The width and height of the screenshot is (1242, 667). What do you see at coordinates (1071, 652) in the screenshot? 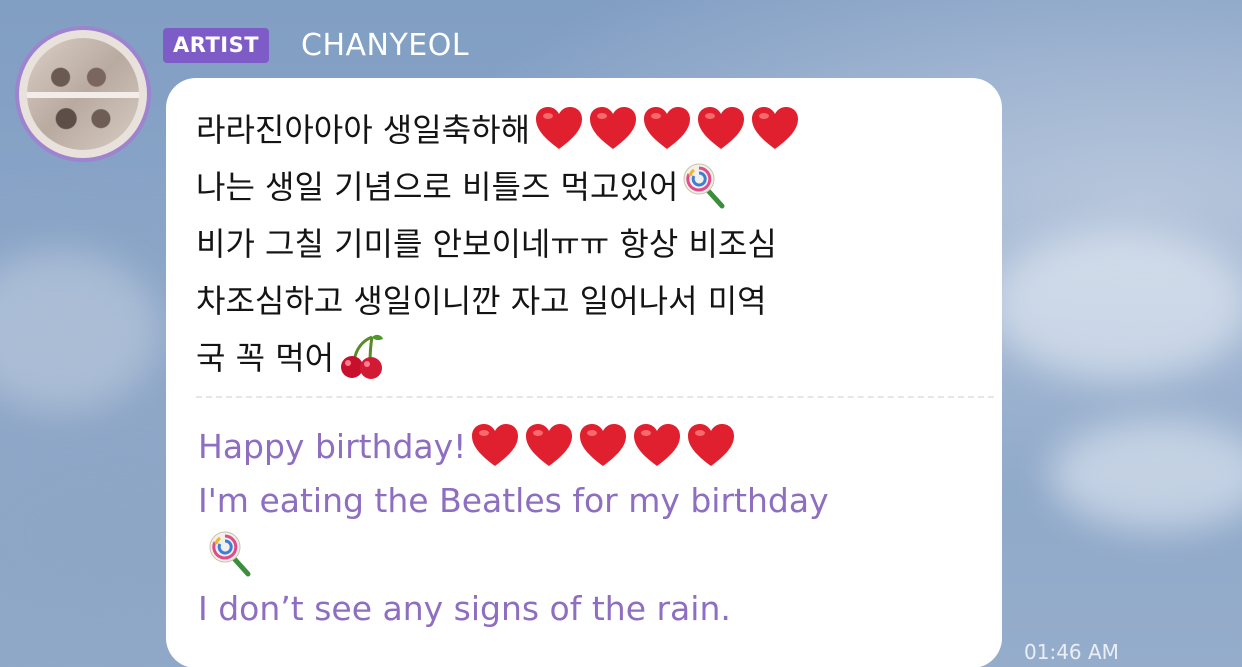
I see `message-timestamp: 01:46 AM` at bounding box center [1071, 652].